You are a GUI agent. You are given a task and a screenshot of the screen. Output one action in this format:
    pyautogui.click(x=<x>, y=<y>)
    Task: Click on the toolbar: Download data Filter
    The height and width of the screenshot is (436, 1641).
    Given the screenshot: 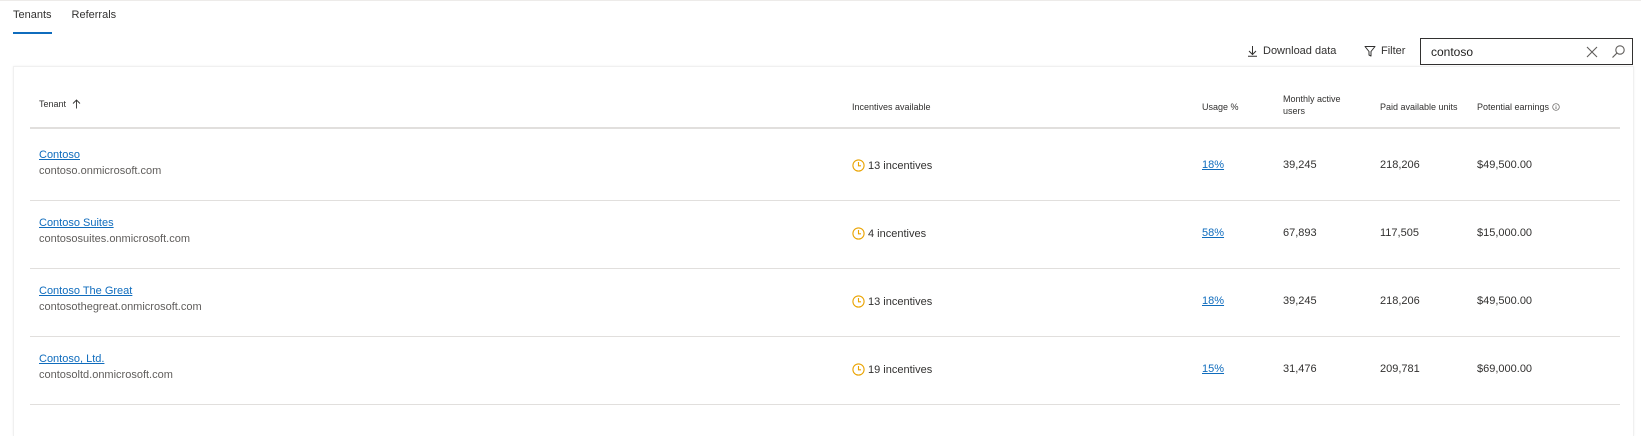 What is the action you would take?
    pyautogui.click(x=820, y=52)
    